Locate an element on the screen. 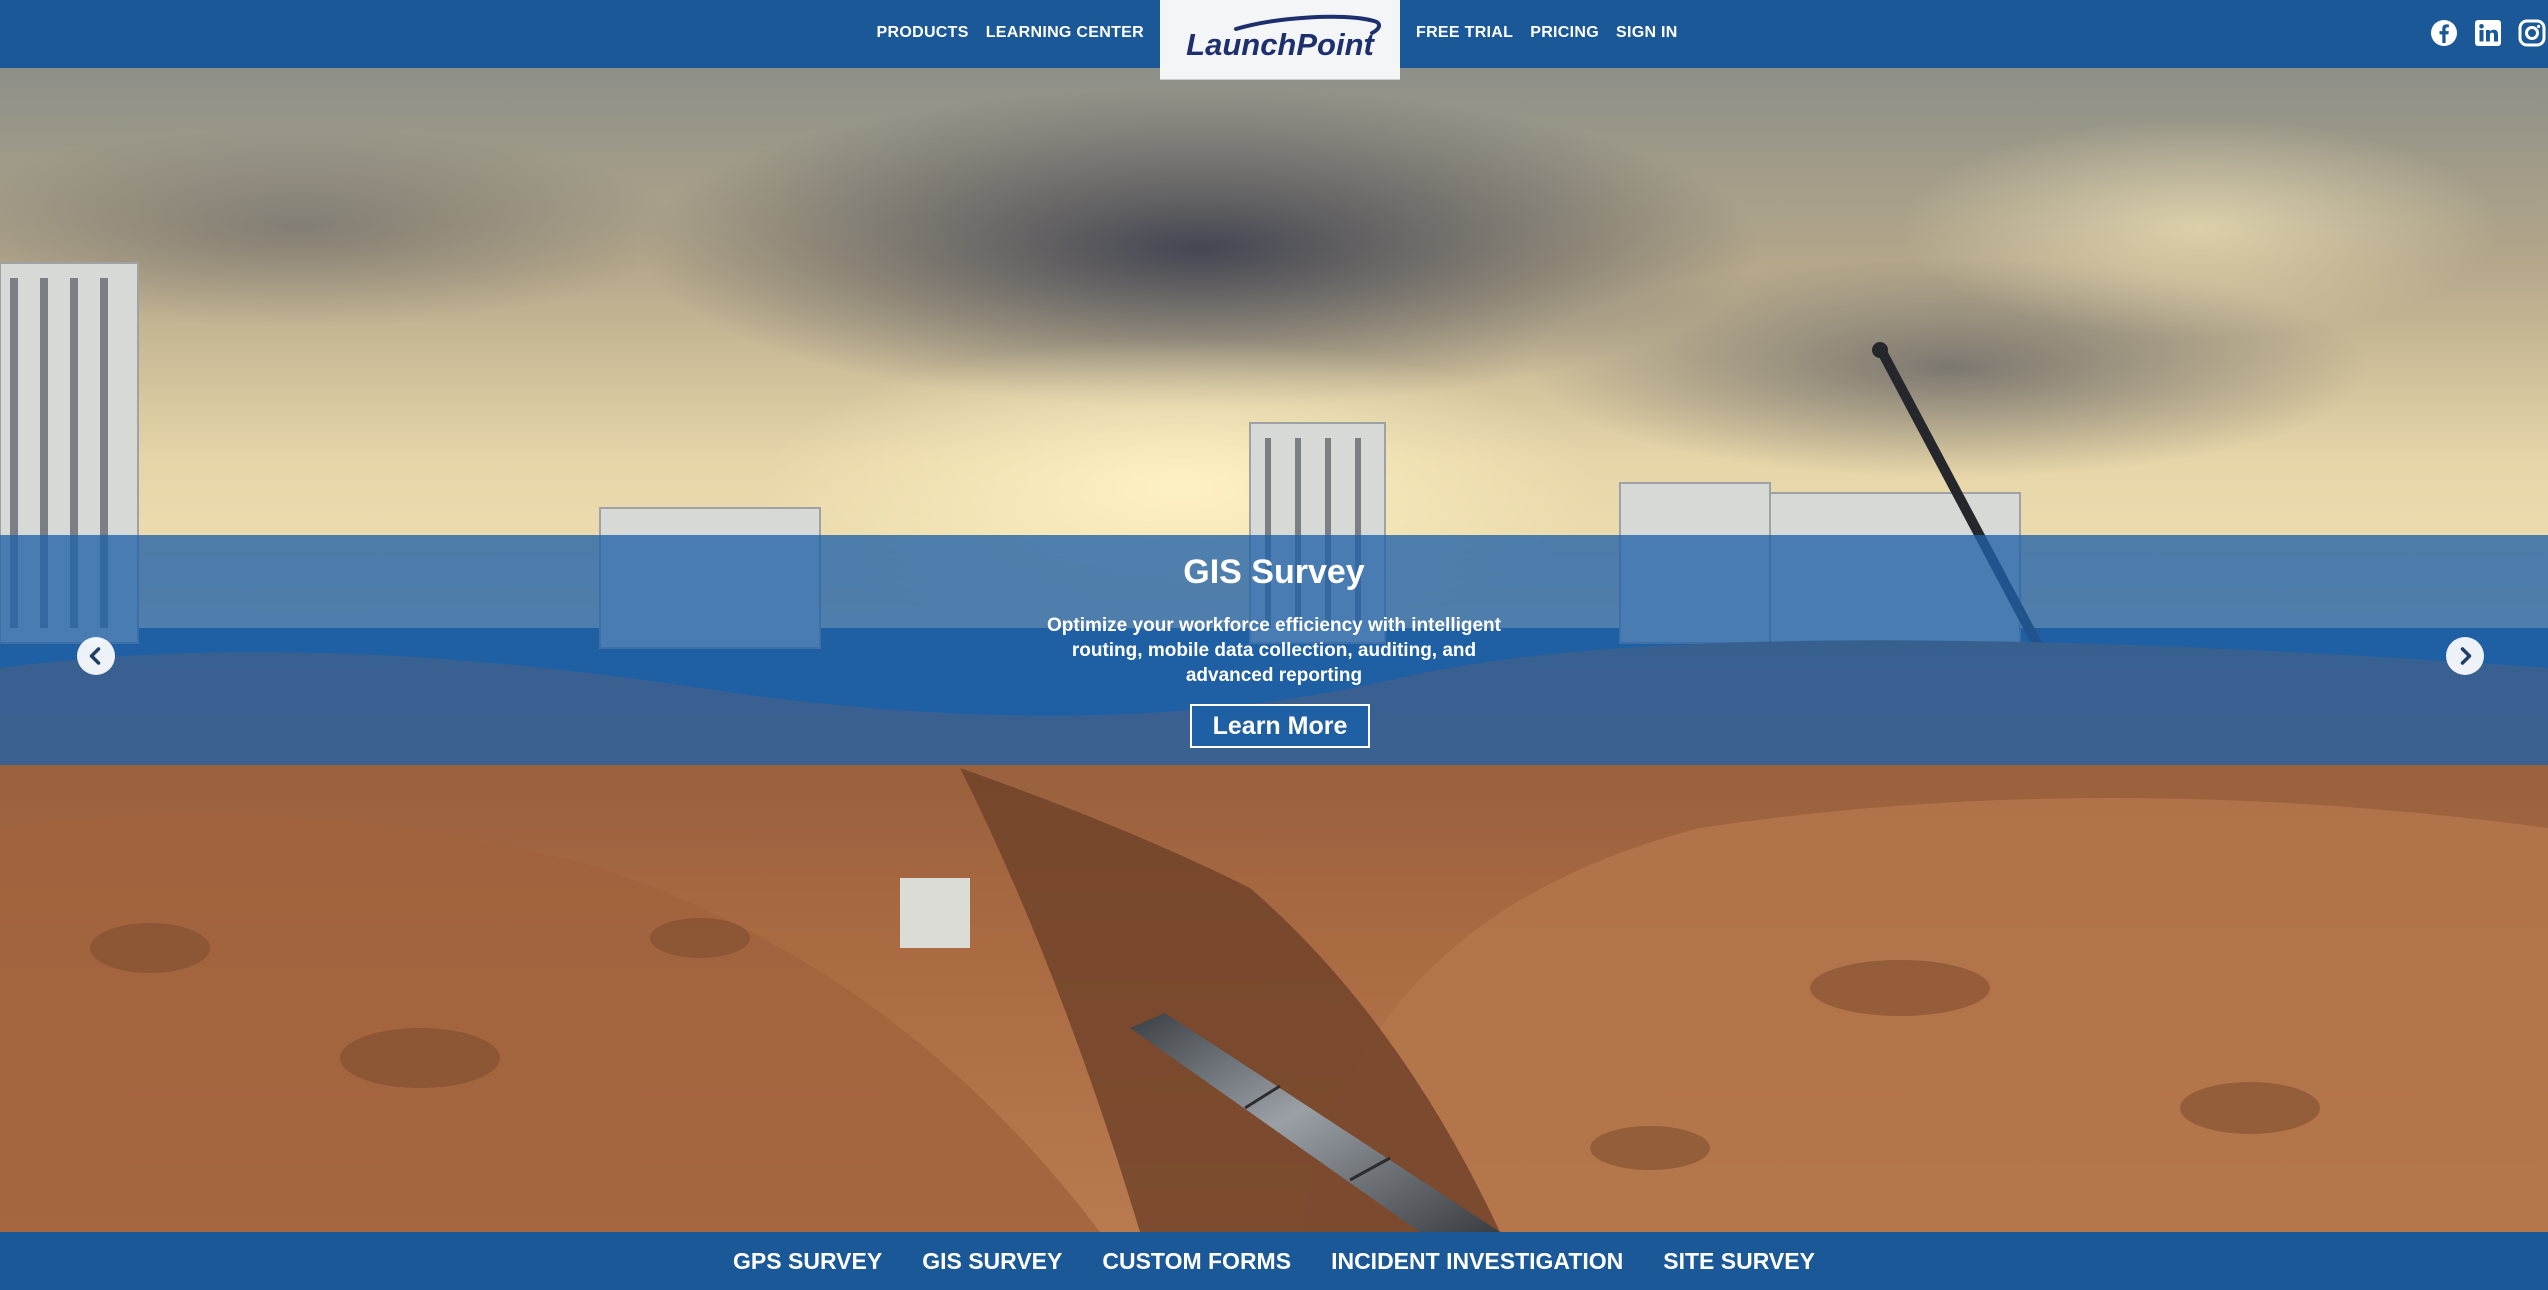 This screenshot has width=2548, height=1290. tab-gis-survey: GIS SURVEY is located at coordinates (992, 1261).